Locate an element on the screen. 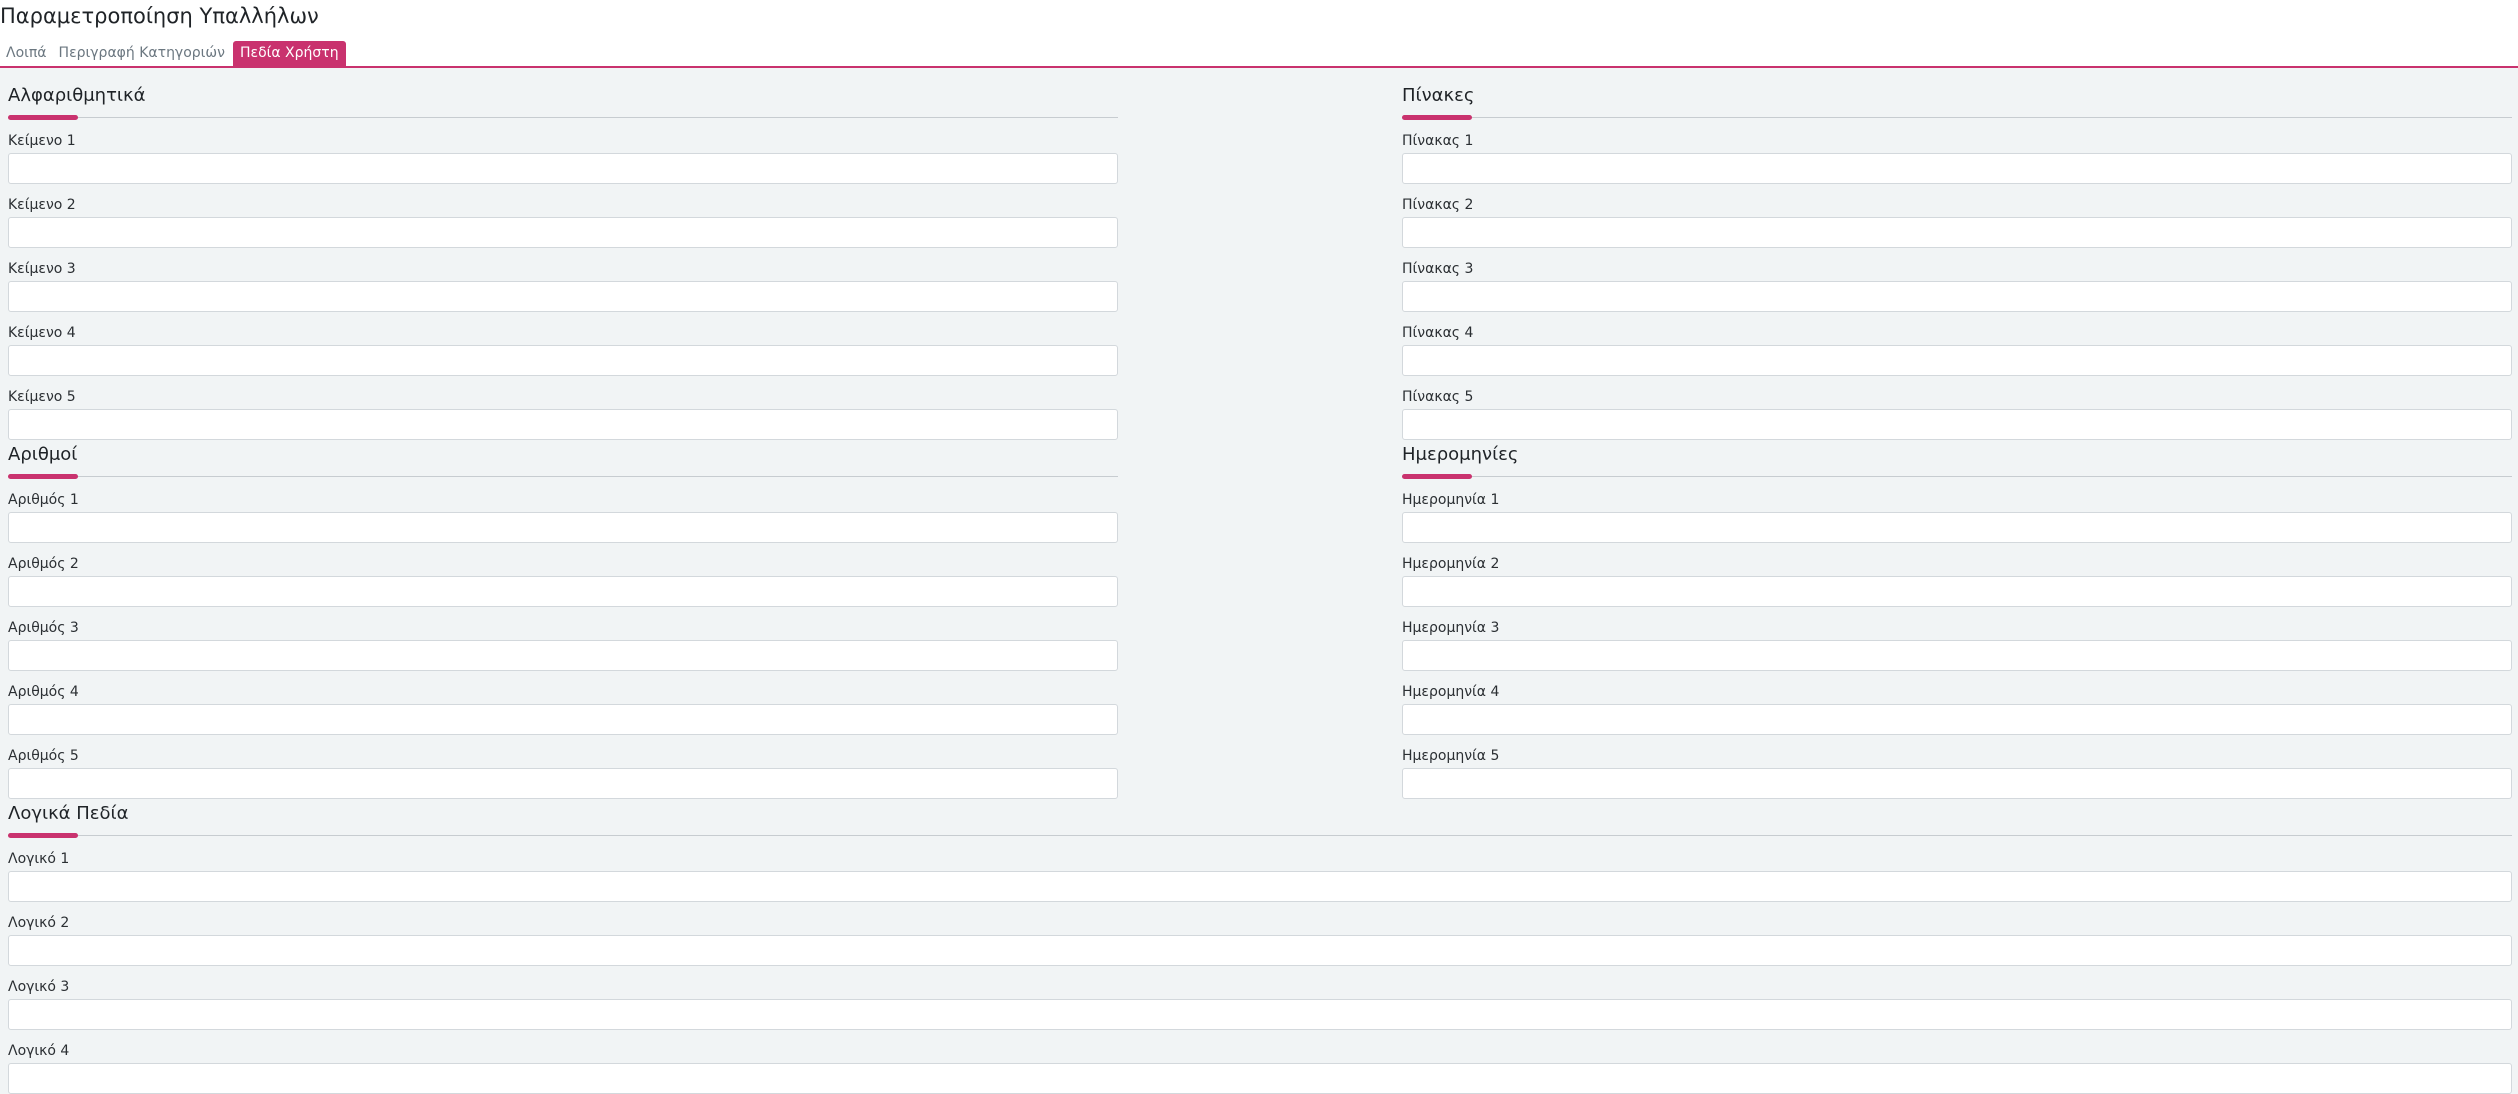 Image resolution: width=2518 pixels, height=1094 pixels. field-label: Ημερομηνία 1 is located at coordinates (1451, 500).